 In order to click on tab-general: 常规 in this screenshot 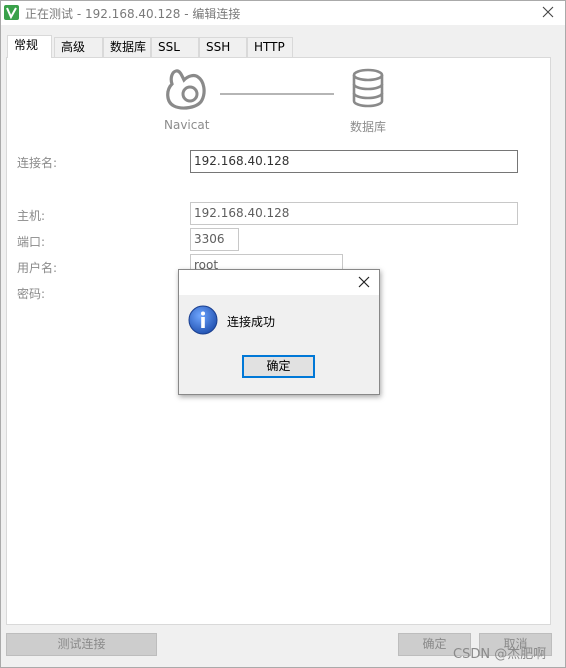, I will do `click(29, 46)`.